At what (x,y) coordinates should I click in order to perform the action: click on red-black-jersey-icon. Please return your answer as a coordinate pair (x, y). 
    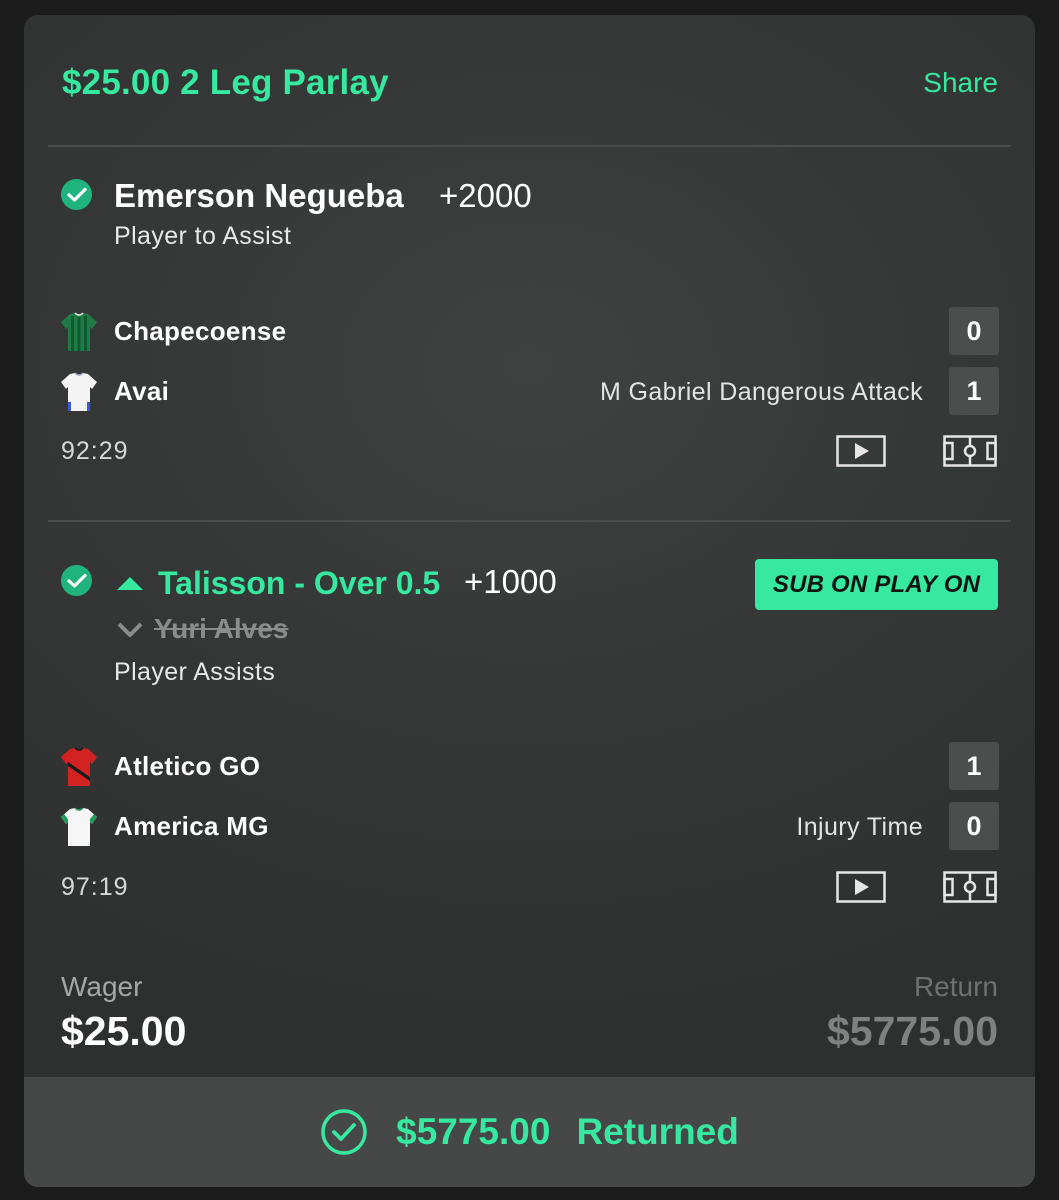
    Looking at the image, I should click on (79, 766).